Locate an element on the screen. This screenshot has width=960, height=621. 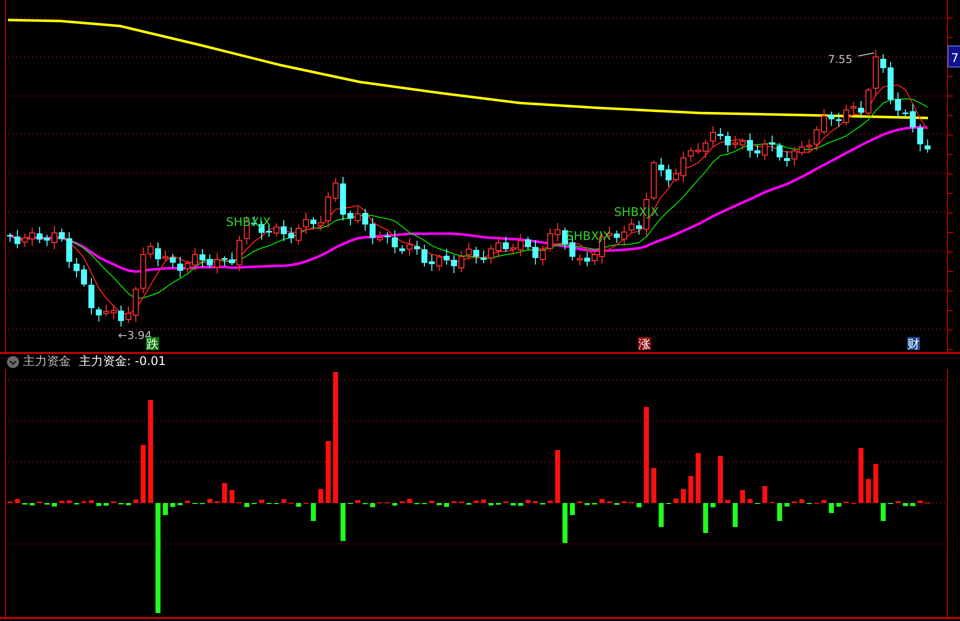
axis-price-label: 7 is located at coordinates (954, 57).